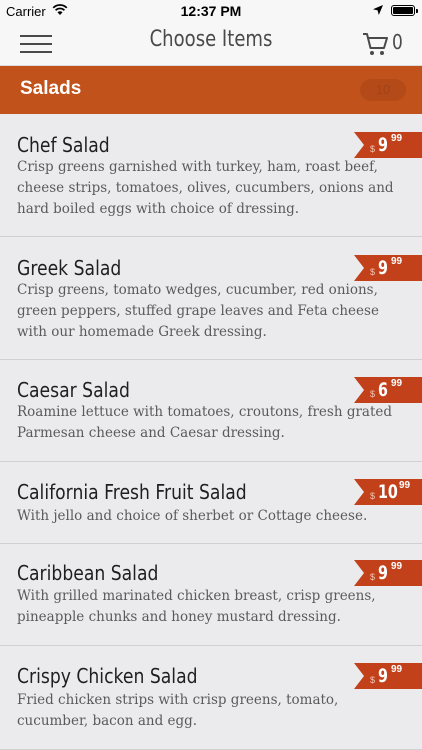  What do you see at coordinates (63, 145) in the screenshot?
I see `item-name: Chef Salad` at bounding box center [63, 145].